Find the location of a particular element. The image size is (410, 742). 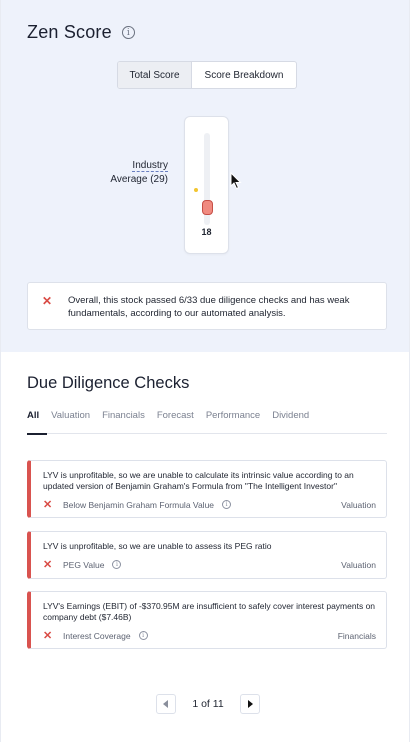

chevron-left-icon is located at coordinates (165, 704).